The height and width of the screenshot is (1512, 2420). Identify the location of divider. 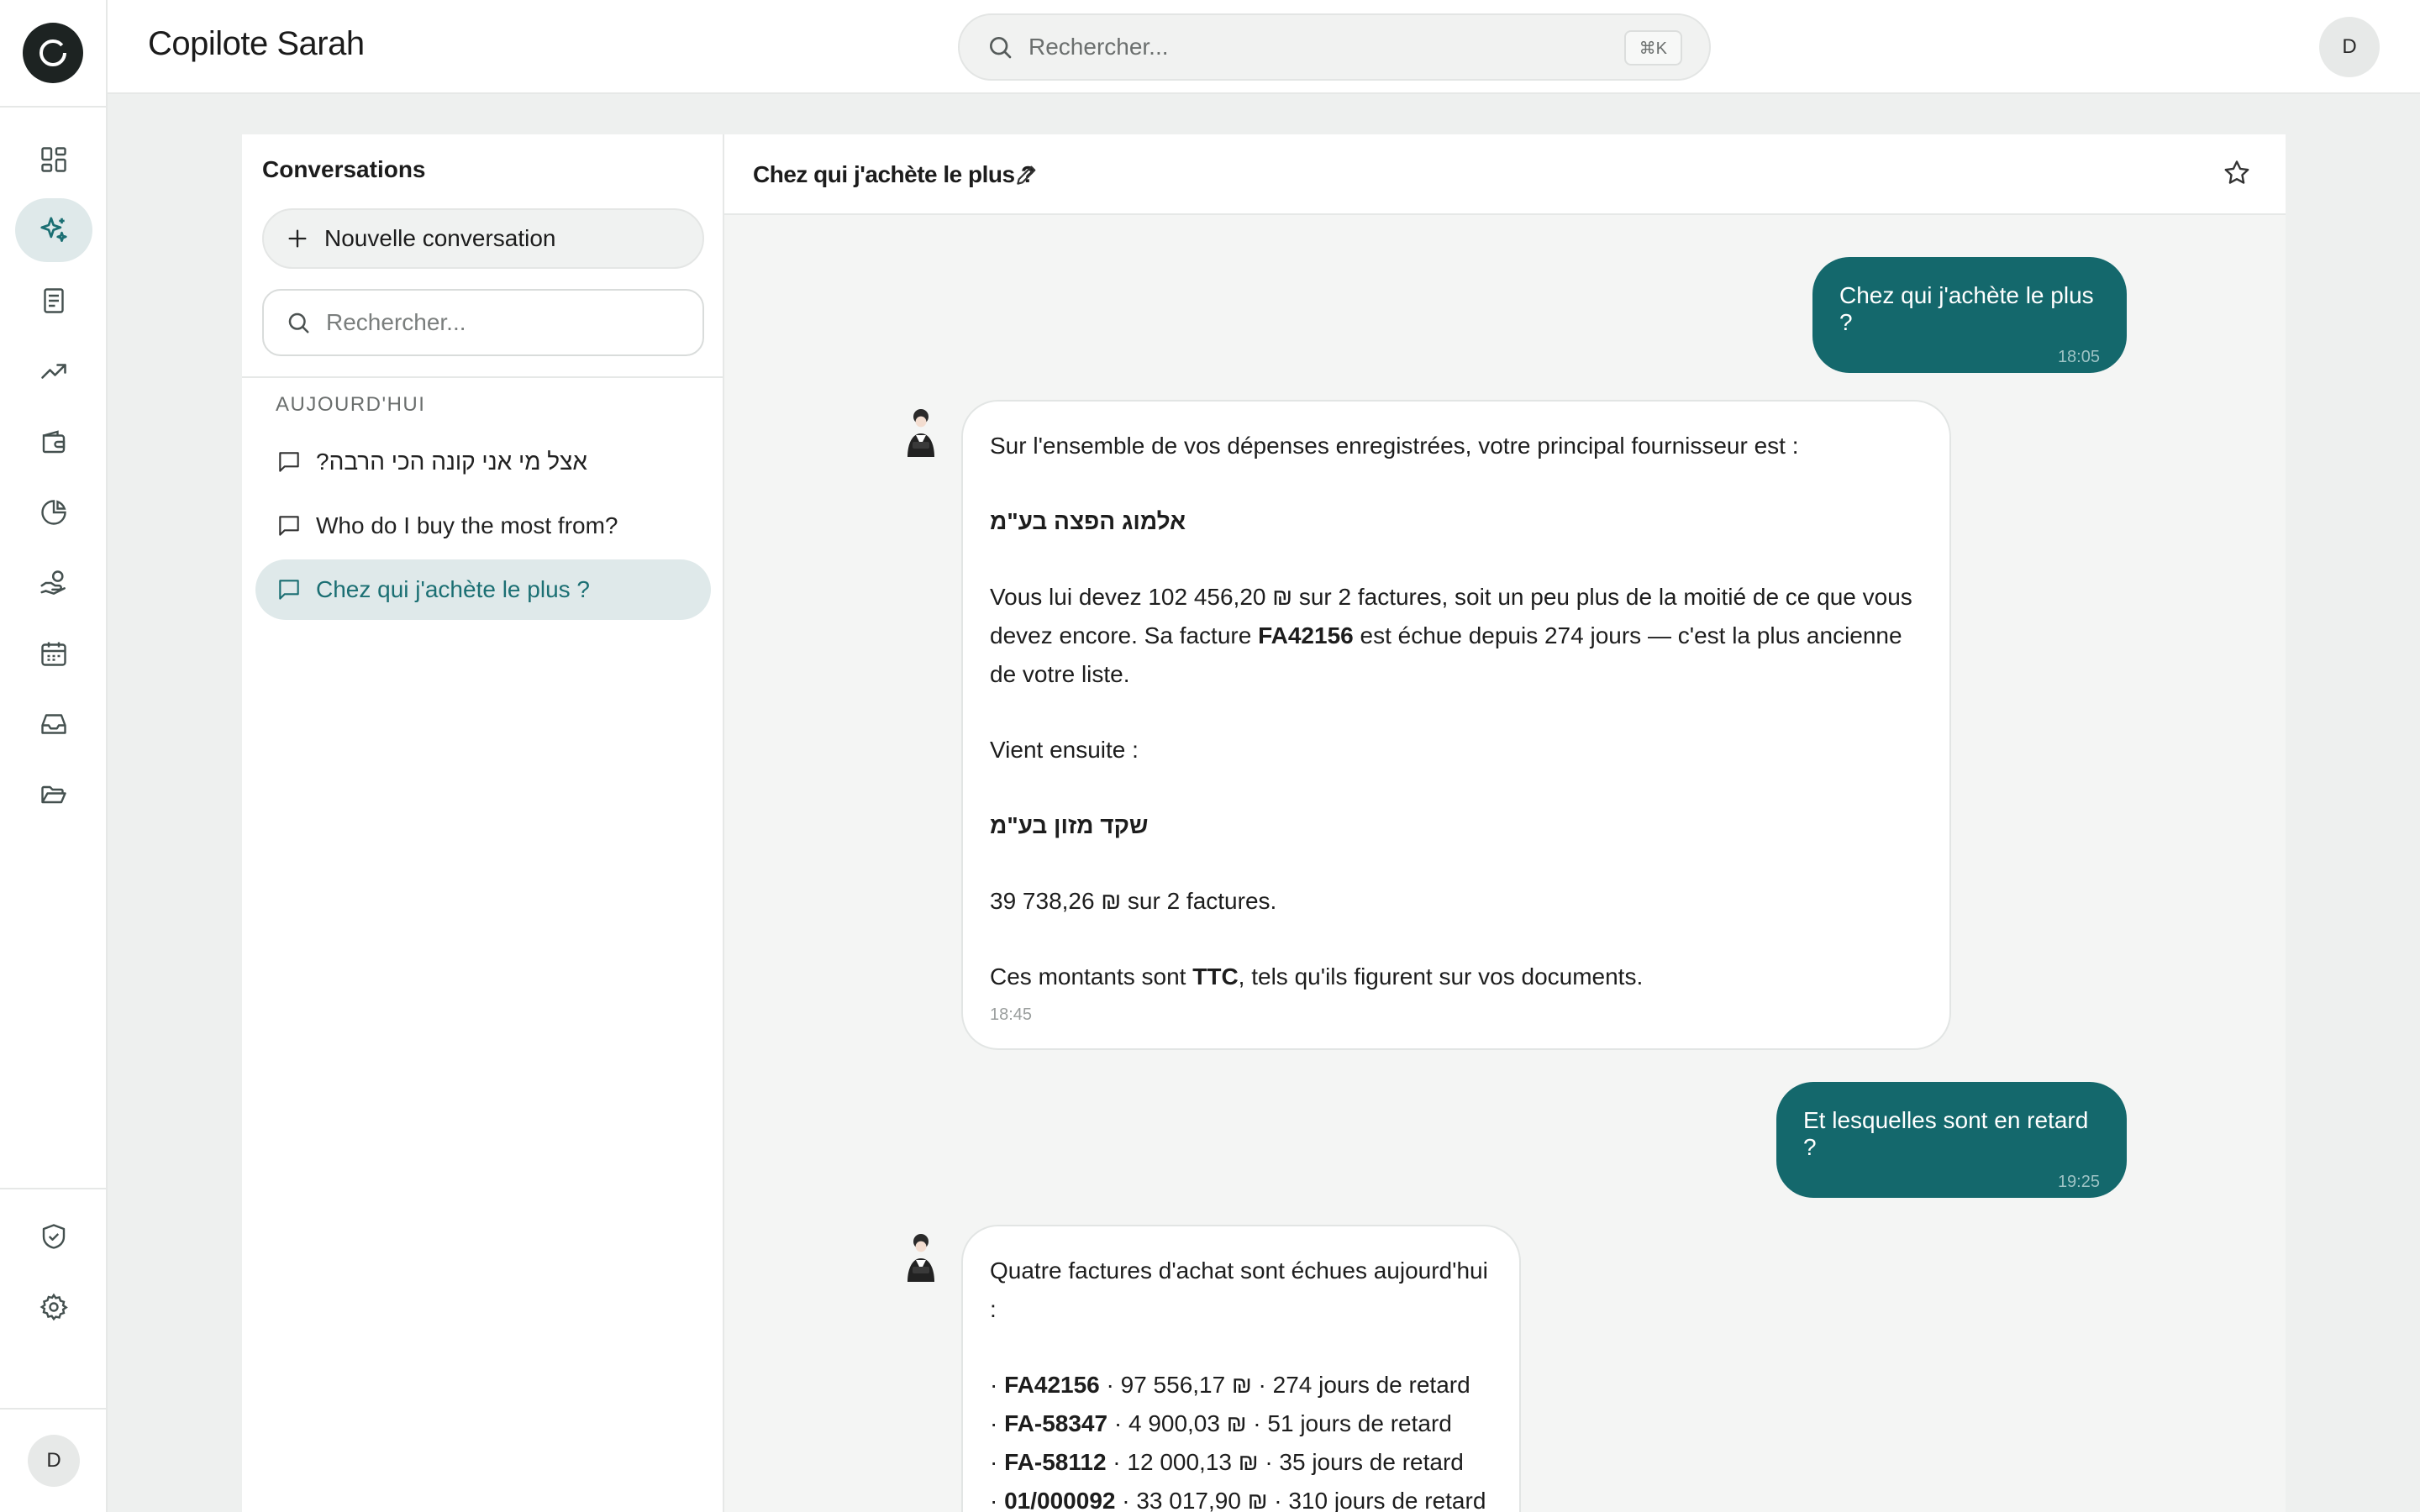
(483, 377).